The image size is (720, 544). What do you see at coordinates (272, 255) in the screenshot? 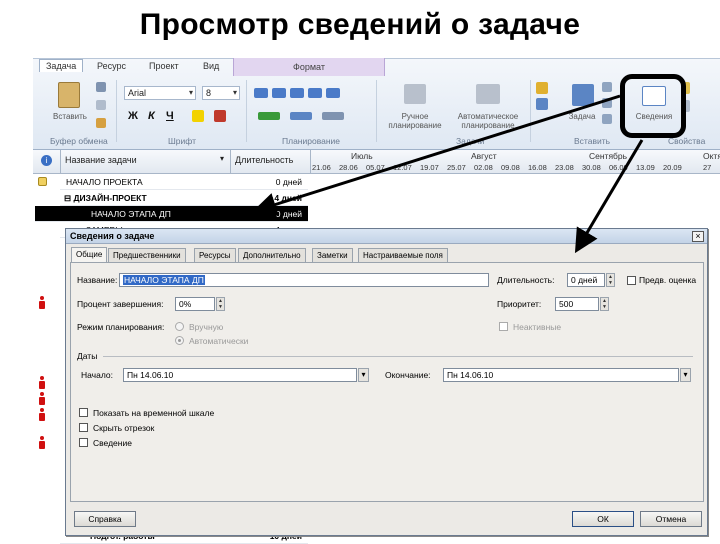
I see `tab-advanced: Дополнительно` at bounding box center [272, 255].